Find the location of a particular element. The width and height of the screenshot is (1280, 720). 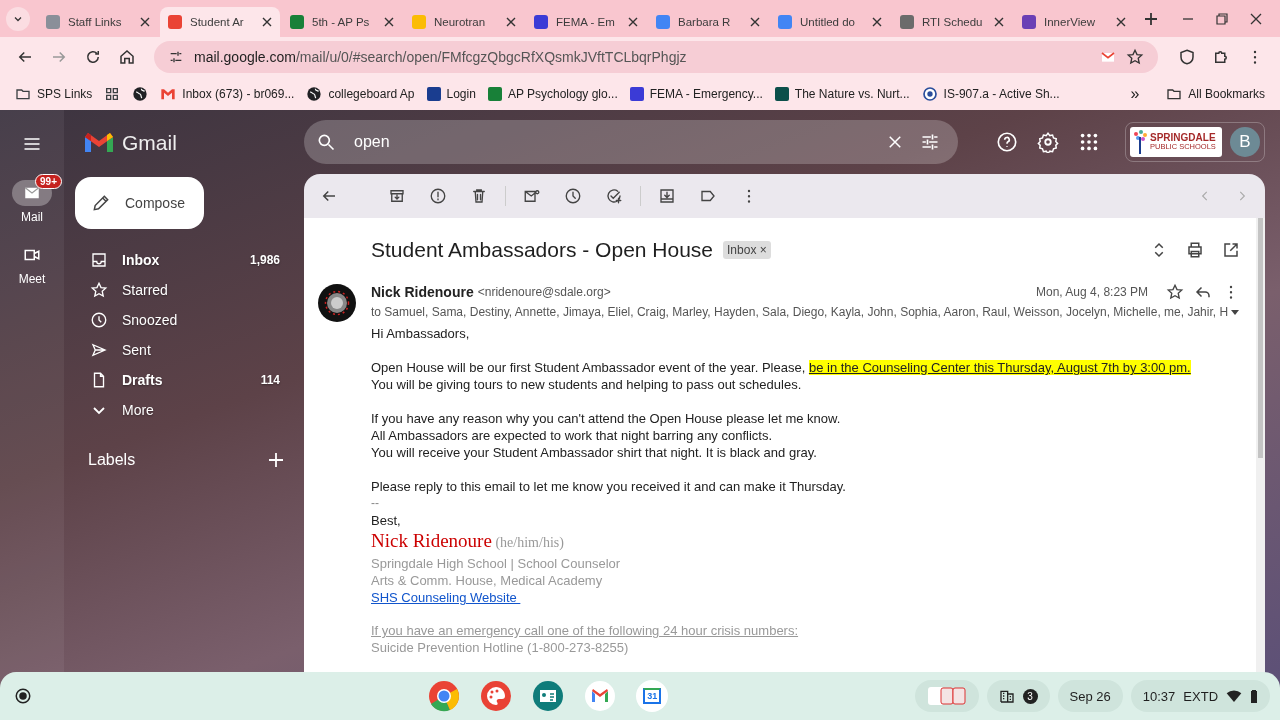

print-icon is located at coordinates (1195, 250).